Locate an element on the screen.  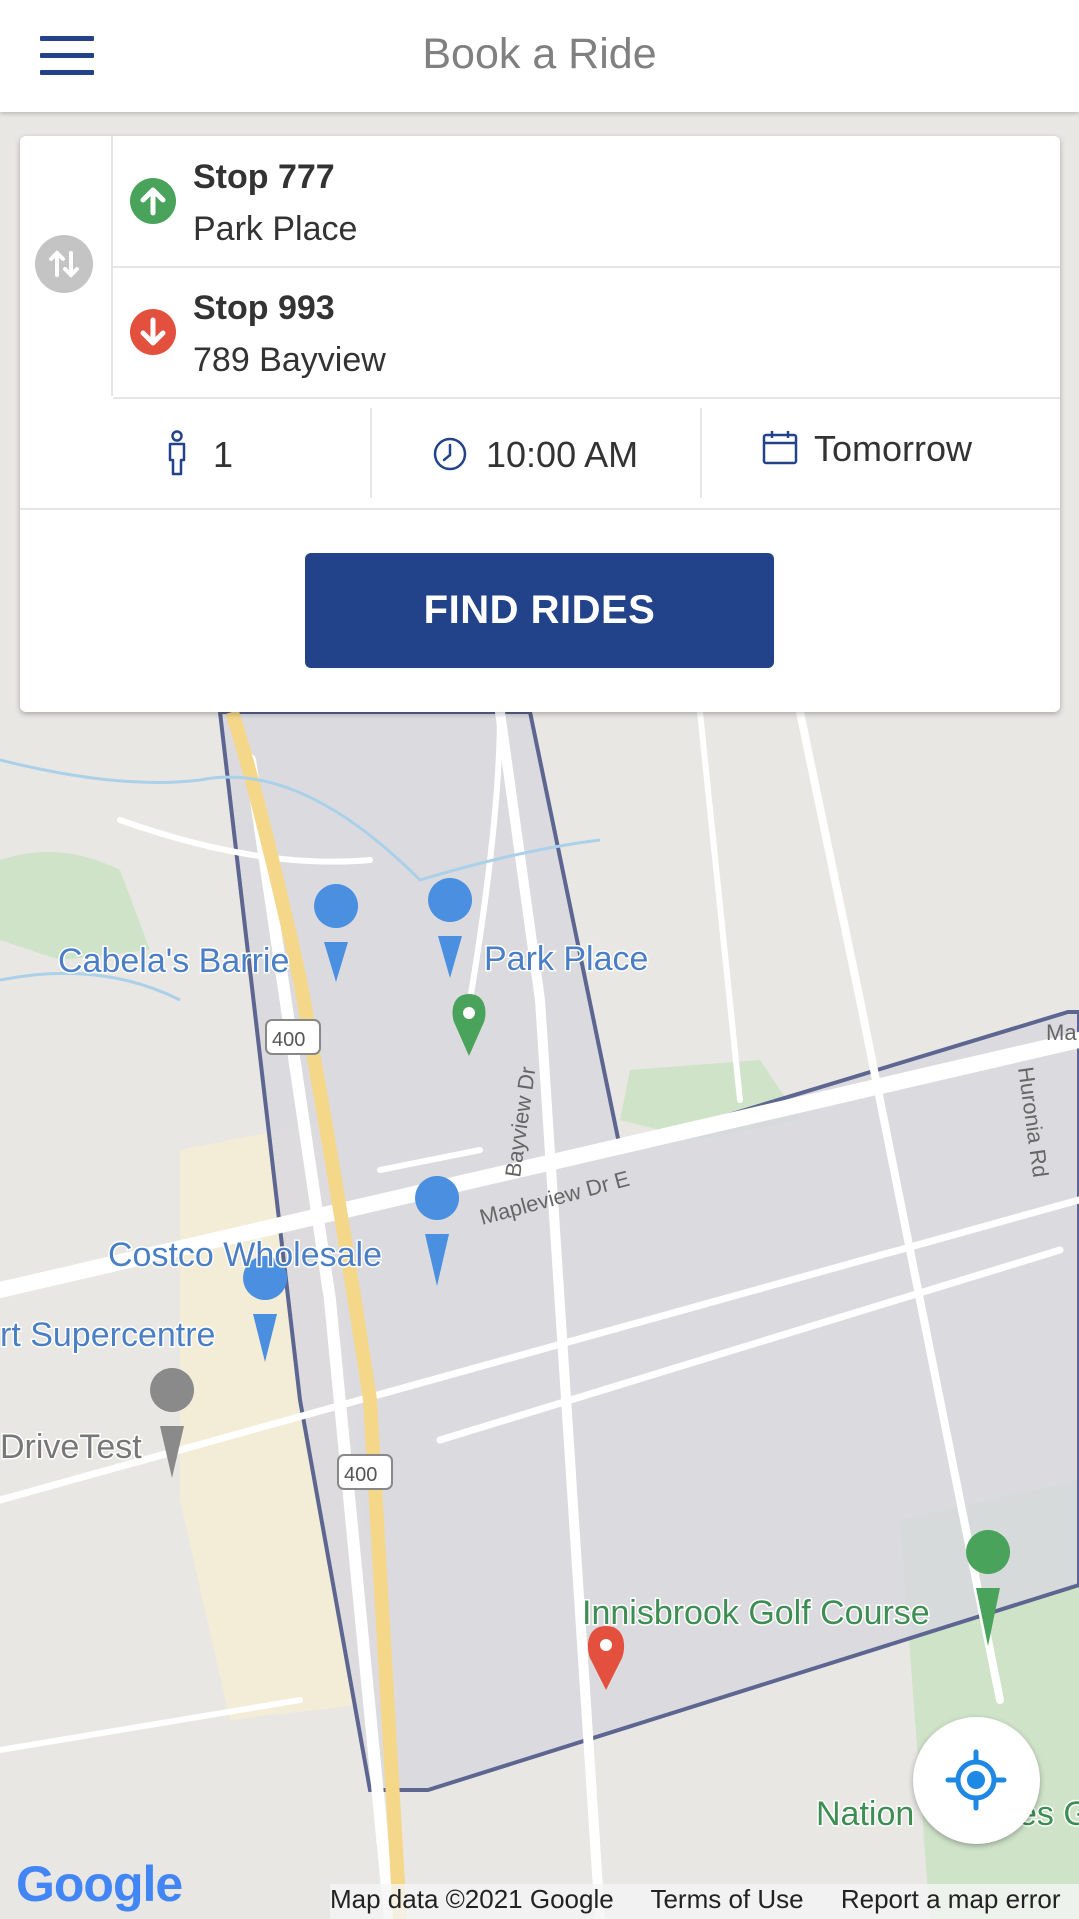
swap-column is located at coordinates (66, 266).